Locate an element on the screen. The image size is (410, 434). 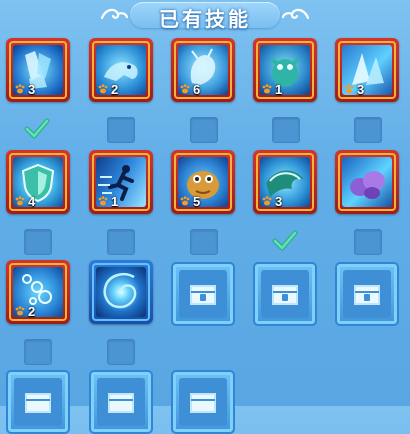
skill-tile-water-wave: 3 is located at coordinates (285, 182).